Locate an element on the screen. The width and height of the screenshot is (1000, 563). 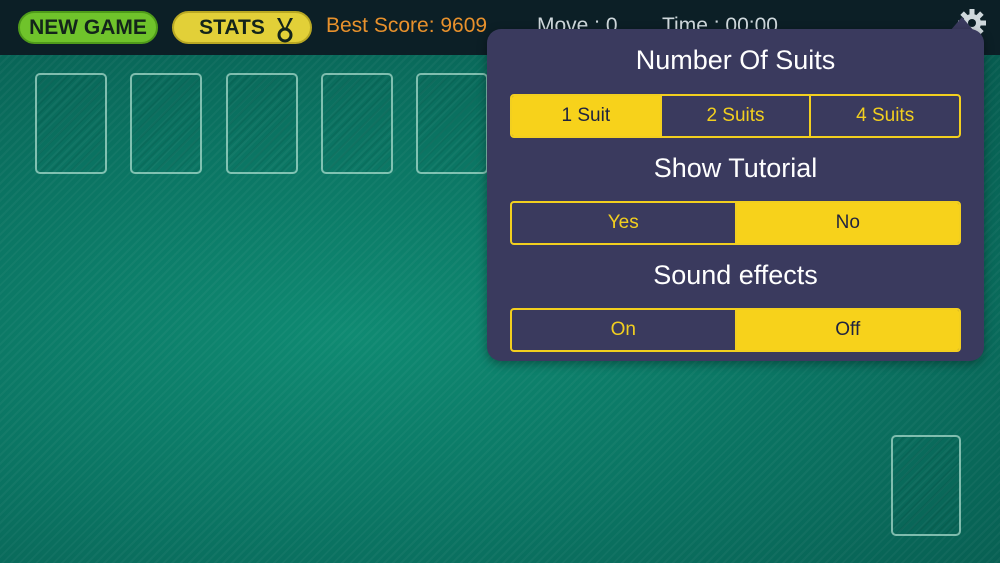
suits-option-4: 4 Suits is located at coordinates (884, 116).